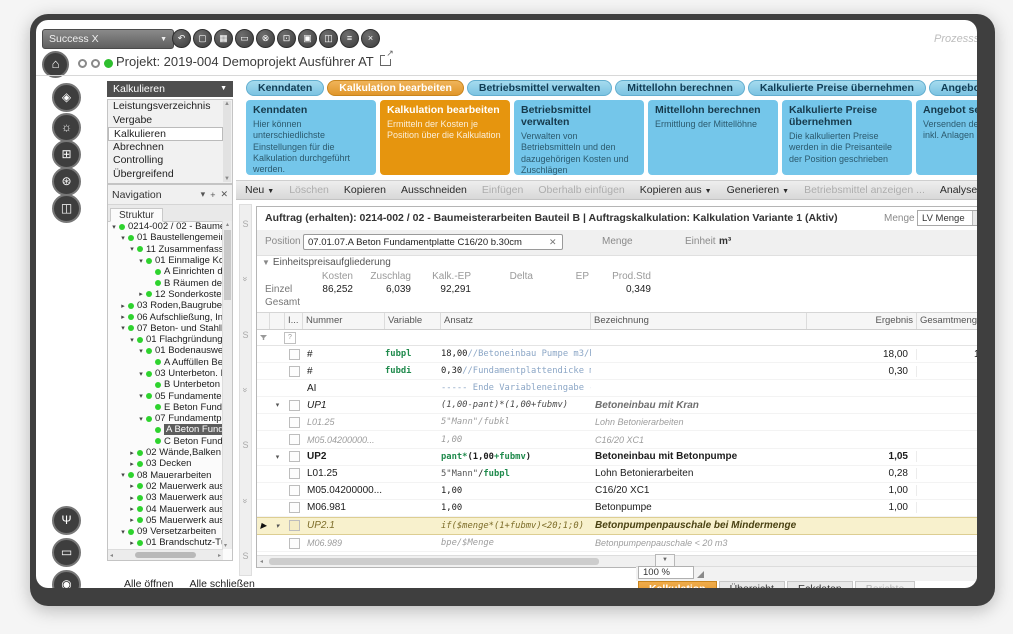 The image size is (1013, 634). I want to click on close-icon: ✕, so click(224, 194).